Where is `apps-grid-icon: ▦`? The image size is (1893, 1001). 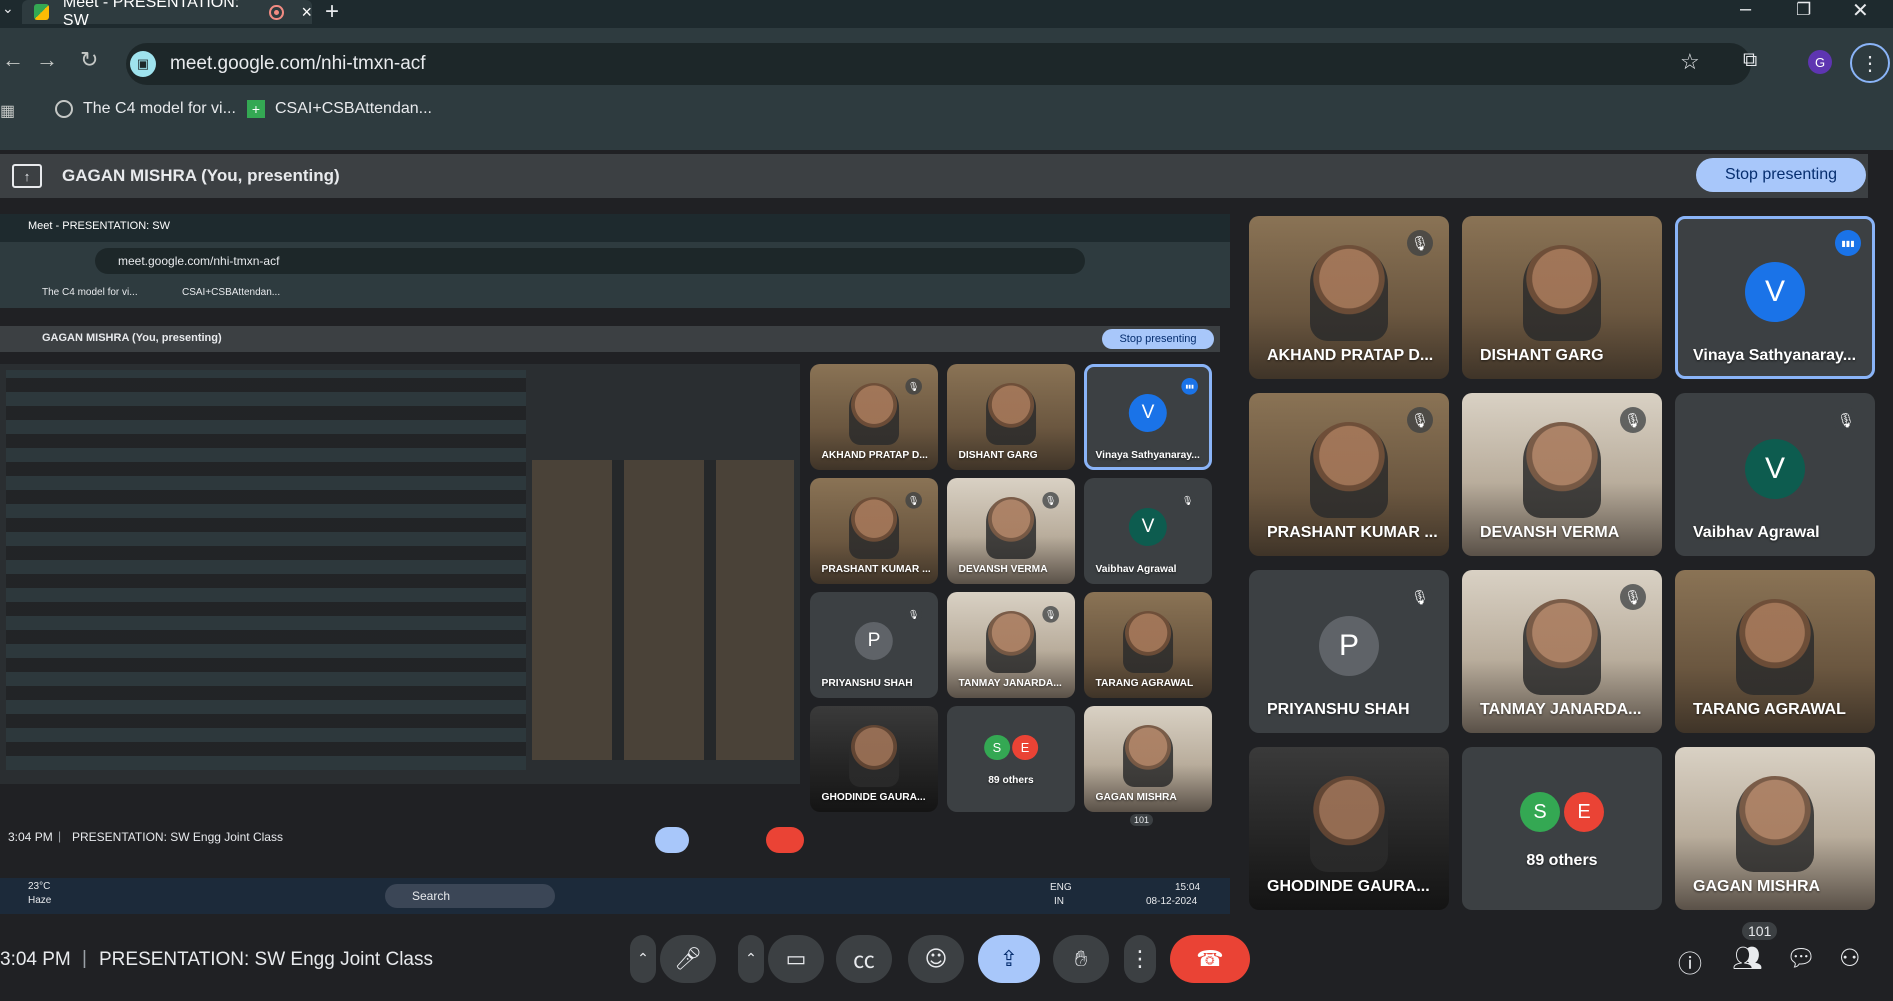
apps-grid-icon: ▦ is located at coordinates (7, 111).